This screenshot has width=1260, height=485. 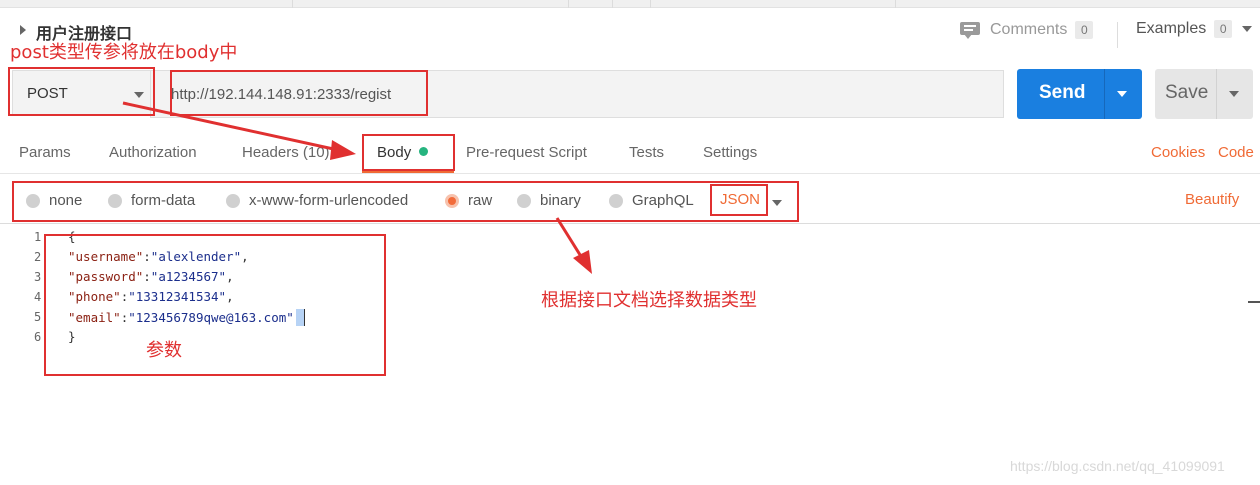 What do you see at coordinates (215, 305) in the screenshot?
I see `highlight-box-params` at bounding box center [215, 305].